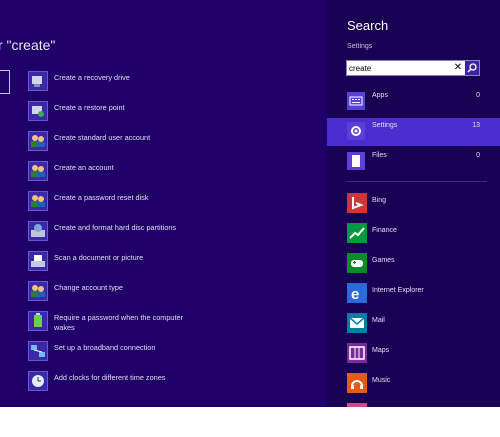 Image resolution: width=500 pixels, height=437 pixels. What do you see at coordinates (413, 236) in the screenshot?
I see `app-finance: Finance` at bounding box center [413, 236].